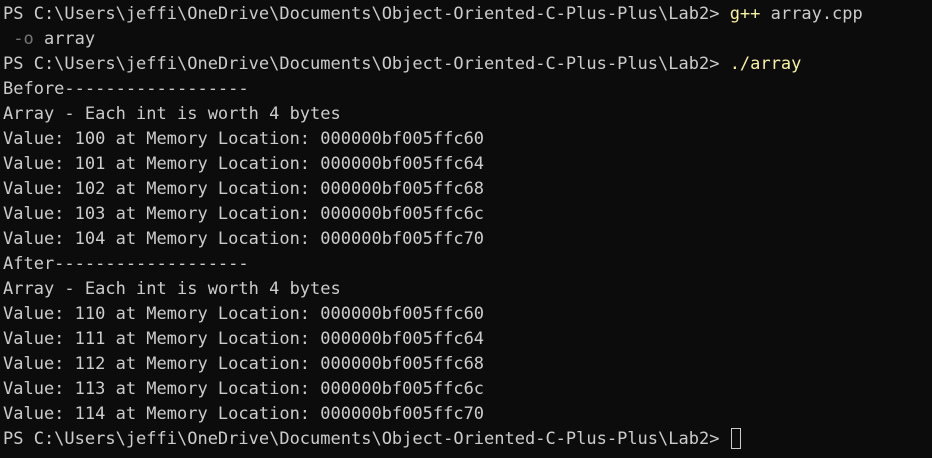 The image size is (932, 458). I want to click on output-header-before: Before------------------, so click(126, 89).